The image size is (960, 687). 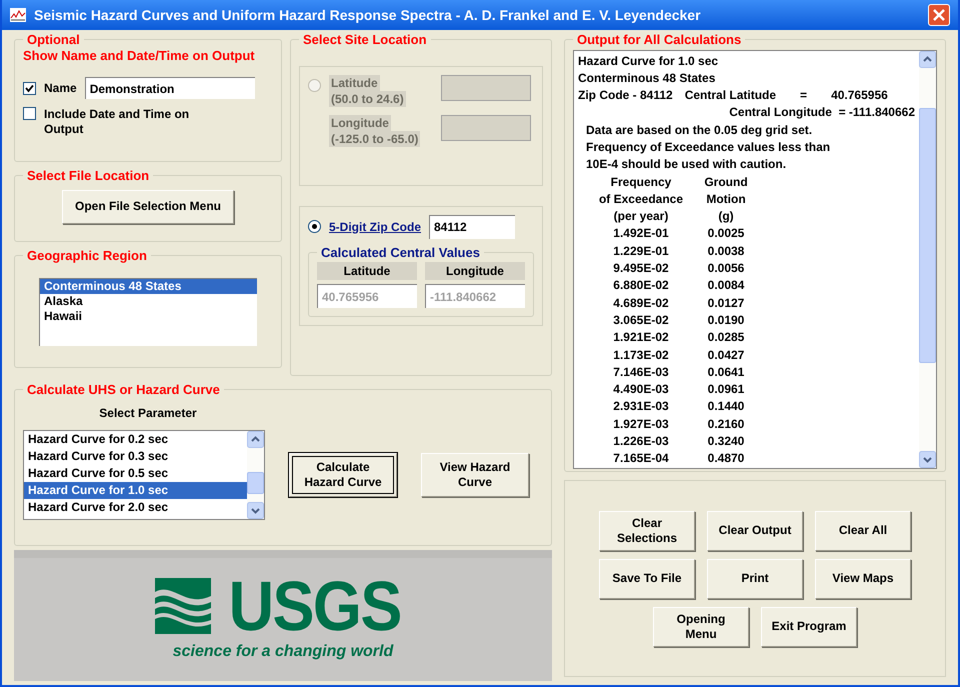 I want to click on output-line: Central Longitude = -111.840662, so click(x=821, y=113).